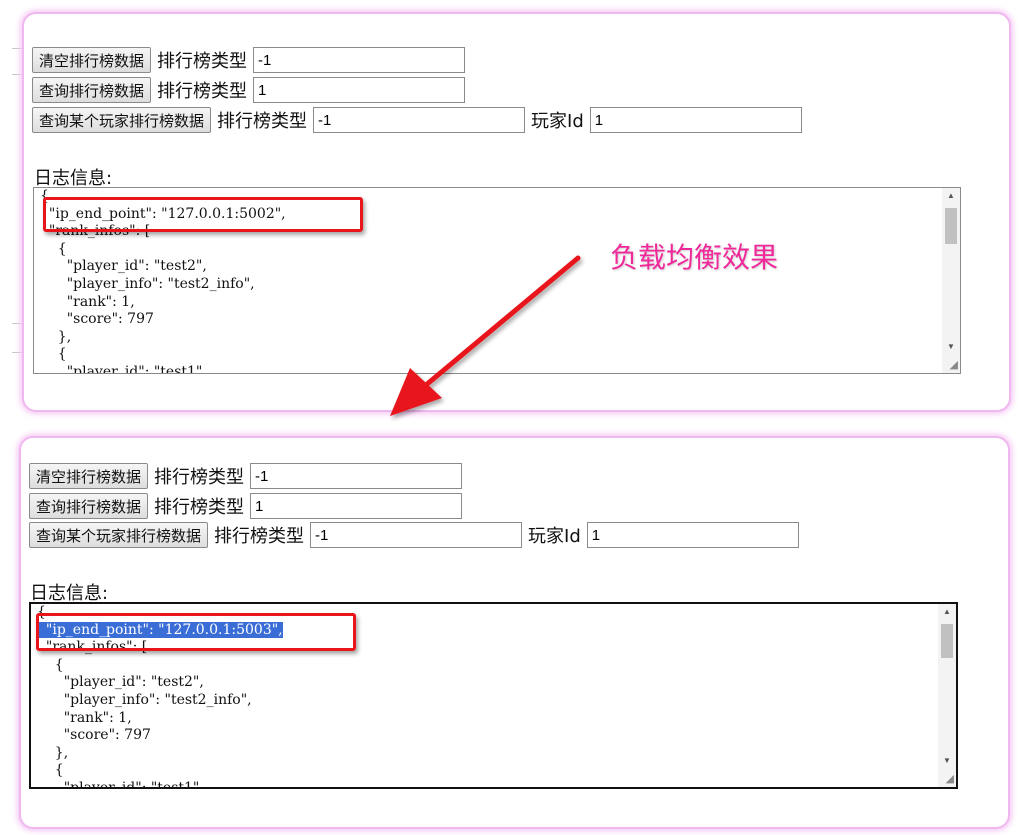  What do you see at coordinates (694, 257) in the screenshot?
I see `annotation-label: 负载均衡效果` at bounding box center [694, 257].